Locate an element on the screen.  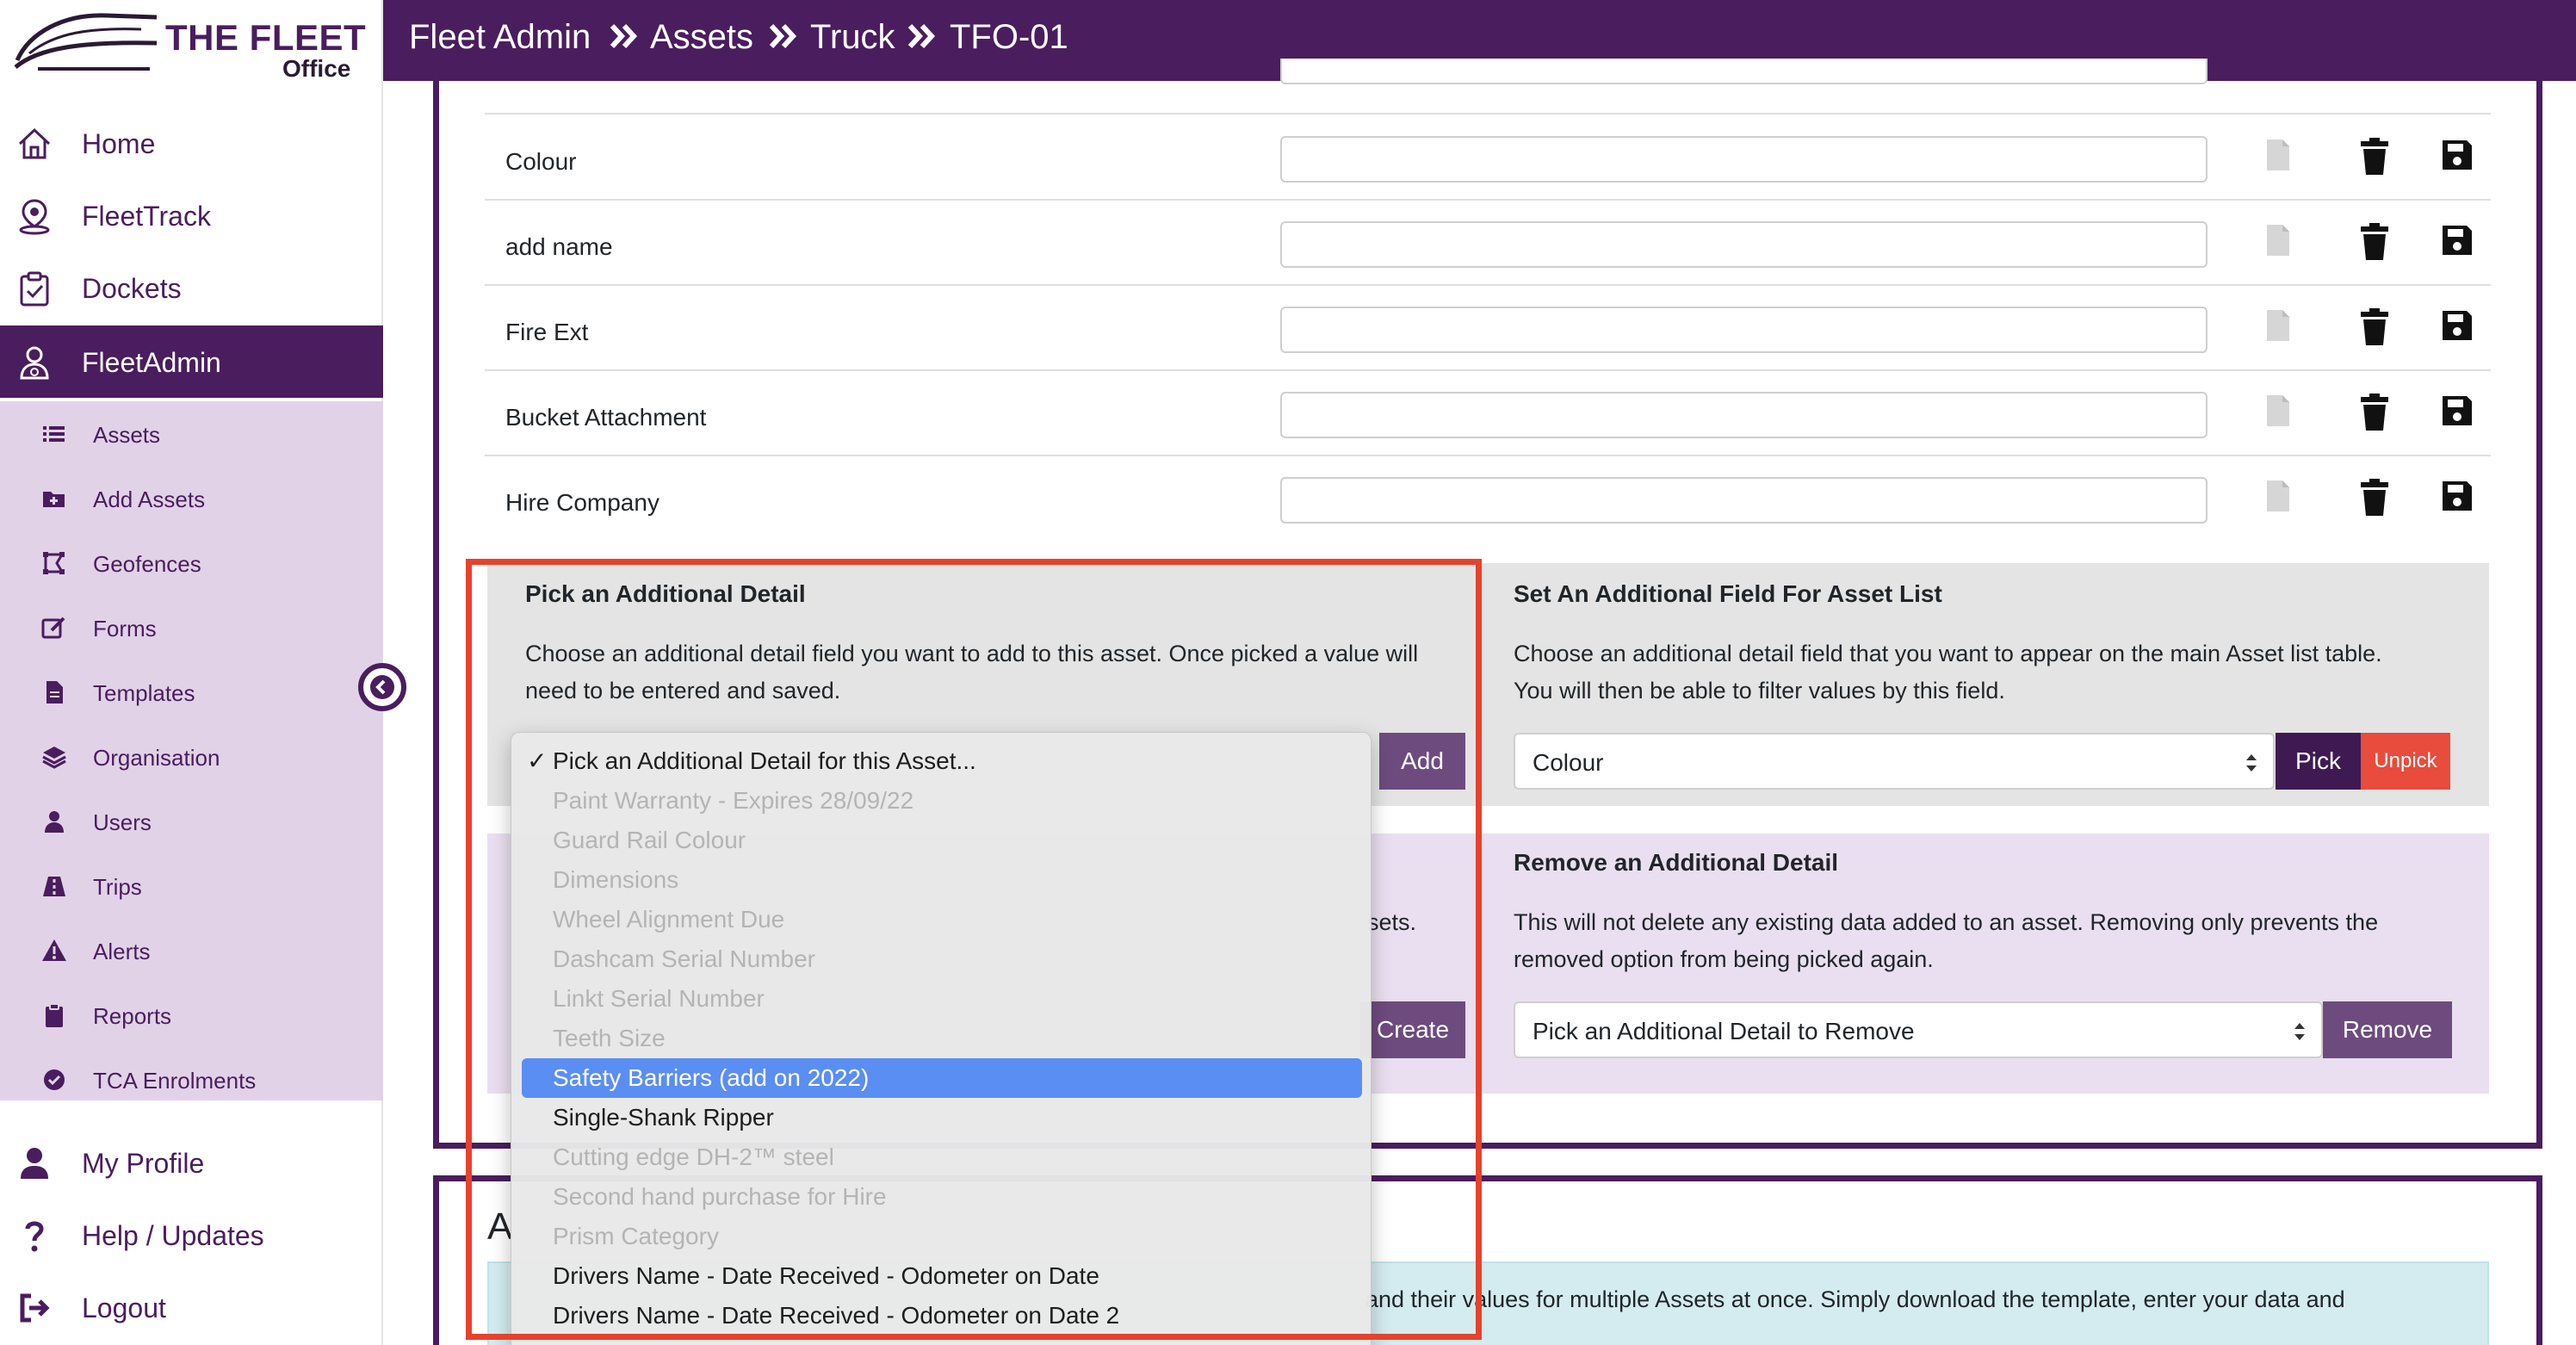
remove-detail-desc-line2: removed option from being picked again. is located at coordinates (1724, 959).